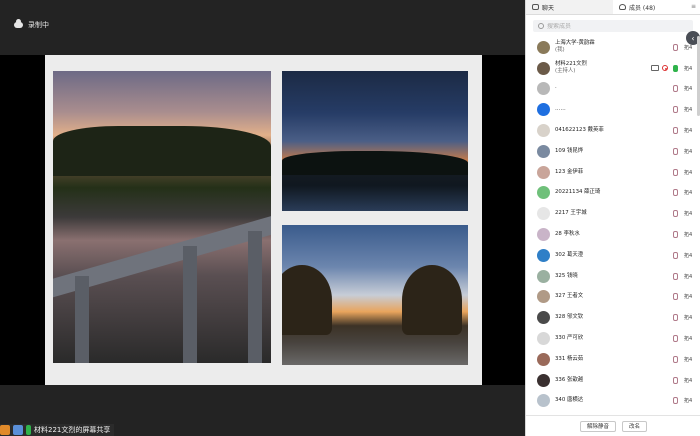  What do you see at coordinates (635, 426) in the screenshot?
I see `rename-button: 改名` at bounding box center [635, 426].